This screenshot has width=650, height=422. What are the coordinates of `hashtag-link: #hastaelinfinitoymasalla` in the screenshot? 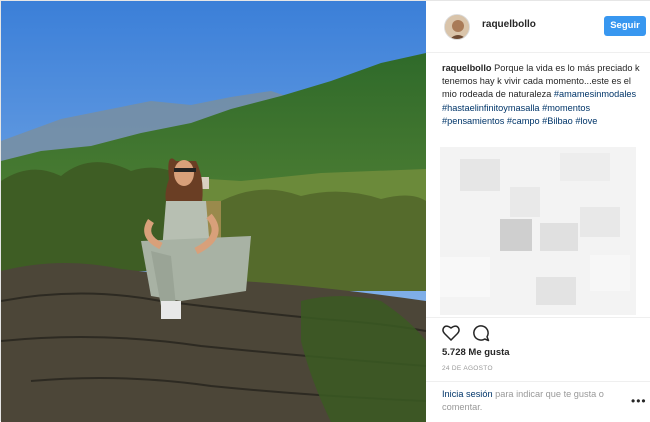 It's located at (491, 108).